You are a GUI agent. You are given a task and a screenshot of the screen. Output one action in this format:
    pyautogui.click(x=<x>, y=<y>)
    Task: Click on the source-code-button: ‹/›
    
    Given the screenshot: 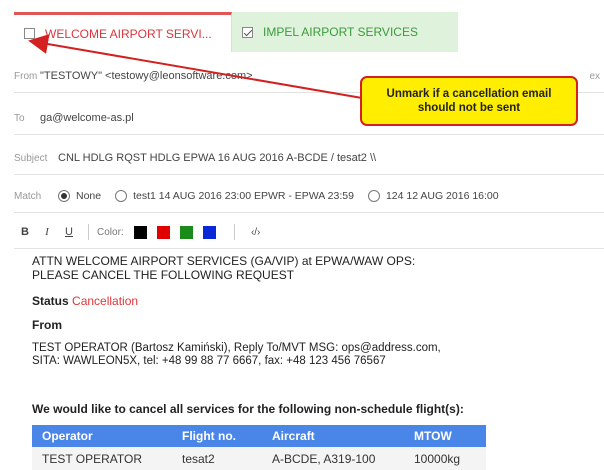 What is the action you would take?
    pyautogui.click(x=256, y=232)
    